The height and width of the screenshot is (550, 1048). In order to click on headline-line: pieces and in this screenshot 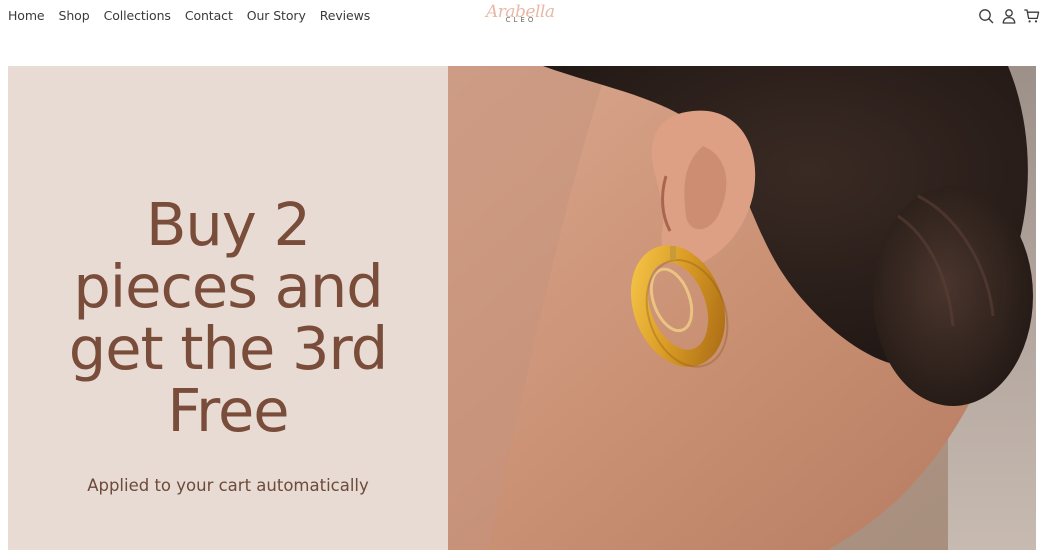, I will do `click(228, 286)`.